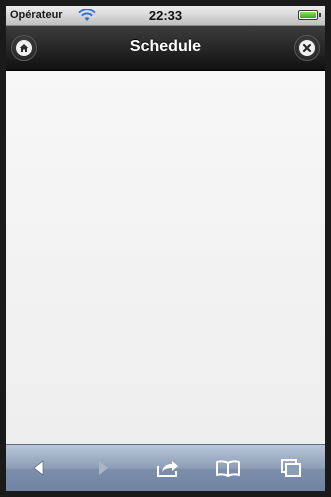 The height and width of the screenshot is (497, 331). I want to click on page-title: Schedule, so click(165, 46).